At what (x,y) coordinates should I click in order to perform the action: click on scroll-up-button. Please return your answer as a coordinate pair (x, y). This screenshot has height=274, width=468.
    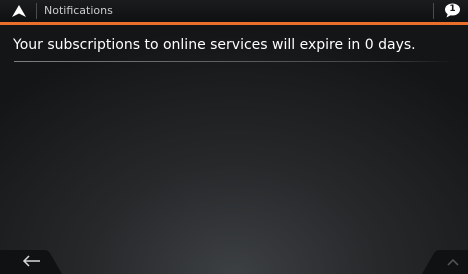
    Looking at the image, I should click on (443, 259).